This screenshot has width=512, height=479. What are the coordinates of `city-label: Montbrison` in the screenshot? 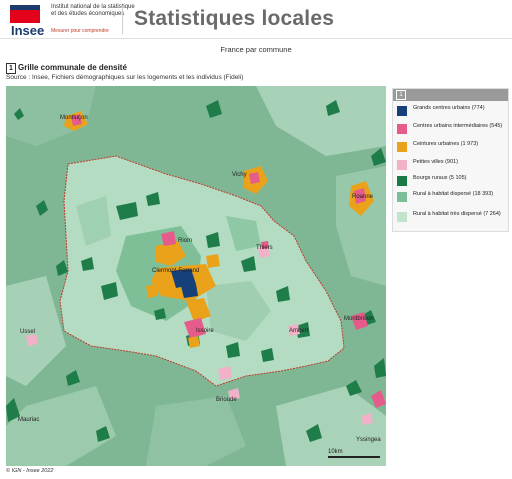 It's located at (359, 319).